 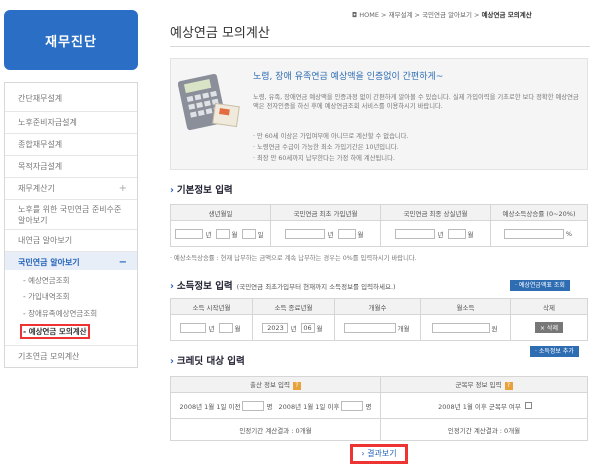 What do you see at coordinates (269, 406) in the screenshot?
I see `unit-label: 명` at bounding box center [269, 406].